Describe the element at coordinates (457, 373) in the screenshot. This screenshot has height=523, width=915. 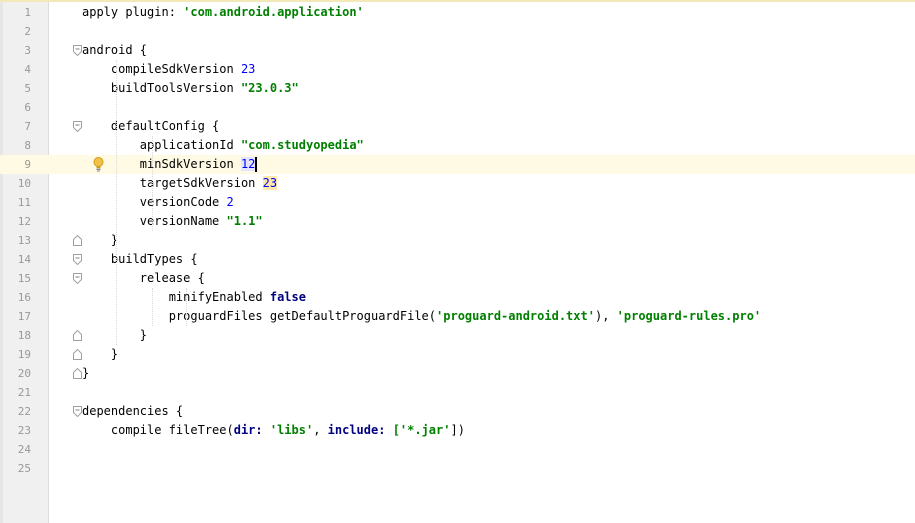
I see `code-line: 20}` at that location.